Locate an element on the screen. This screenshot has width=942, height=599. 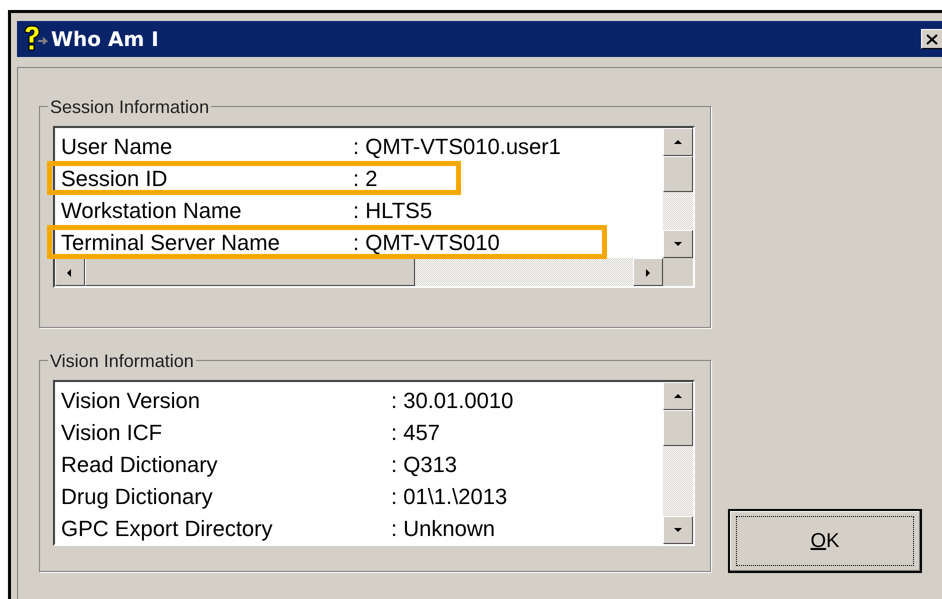
row-value: : Unknown is located at coordinates (443, 528).